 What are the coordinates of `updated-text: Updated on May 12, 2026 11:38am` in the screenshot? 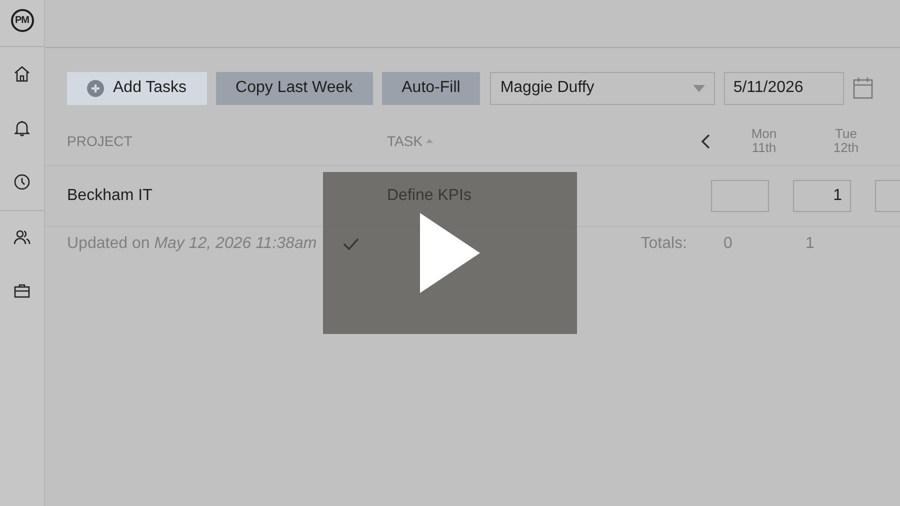 It's located at (192, 244).